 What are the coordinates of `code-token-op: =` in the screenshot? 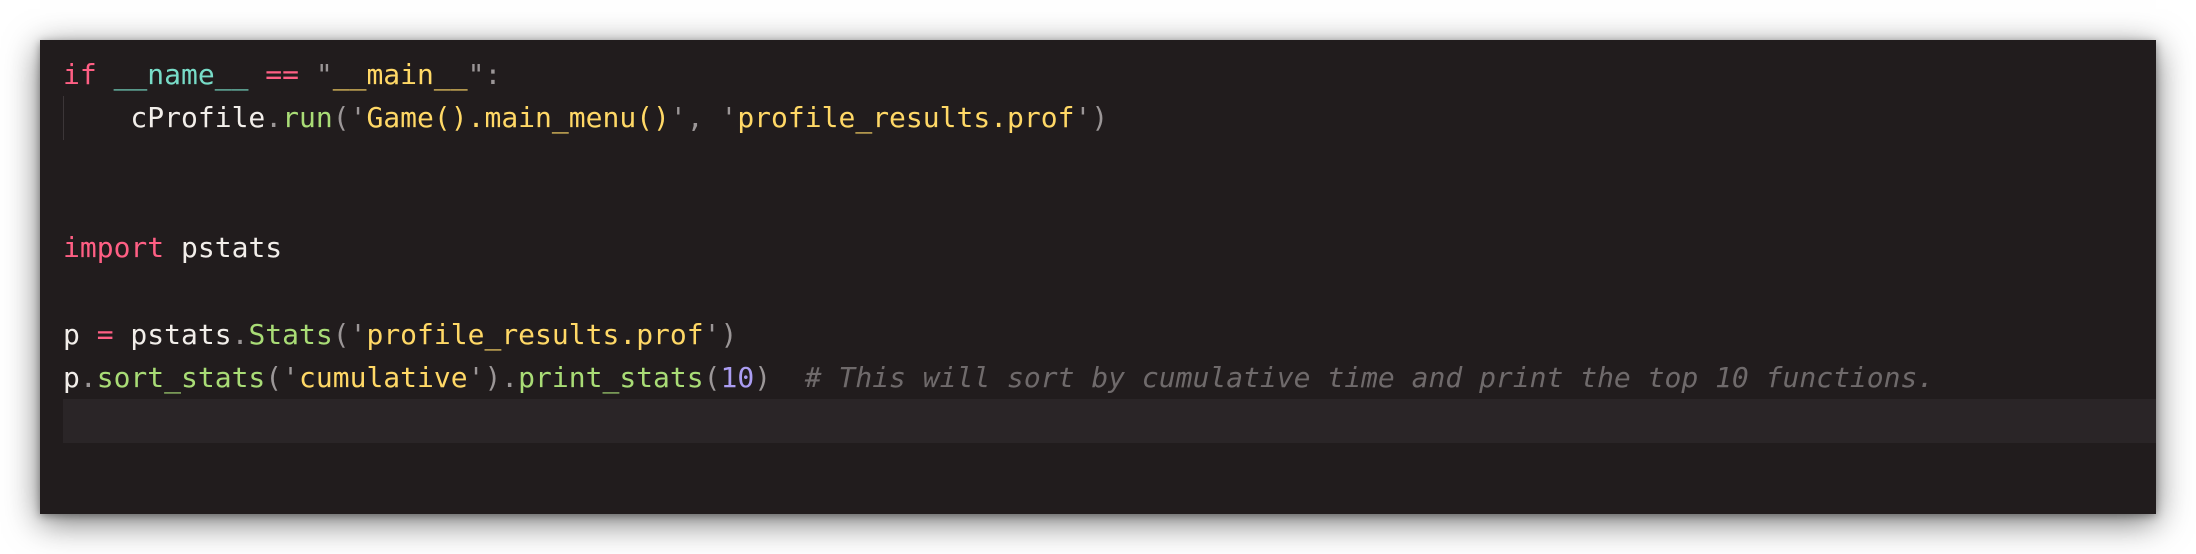 It's located at (105, 334).